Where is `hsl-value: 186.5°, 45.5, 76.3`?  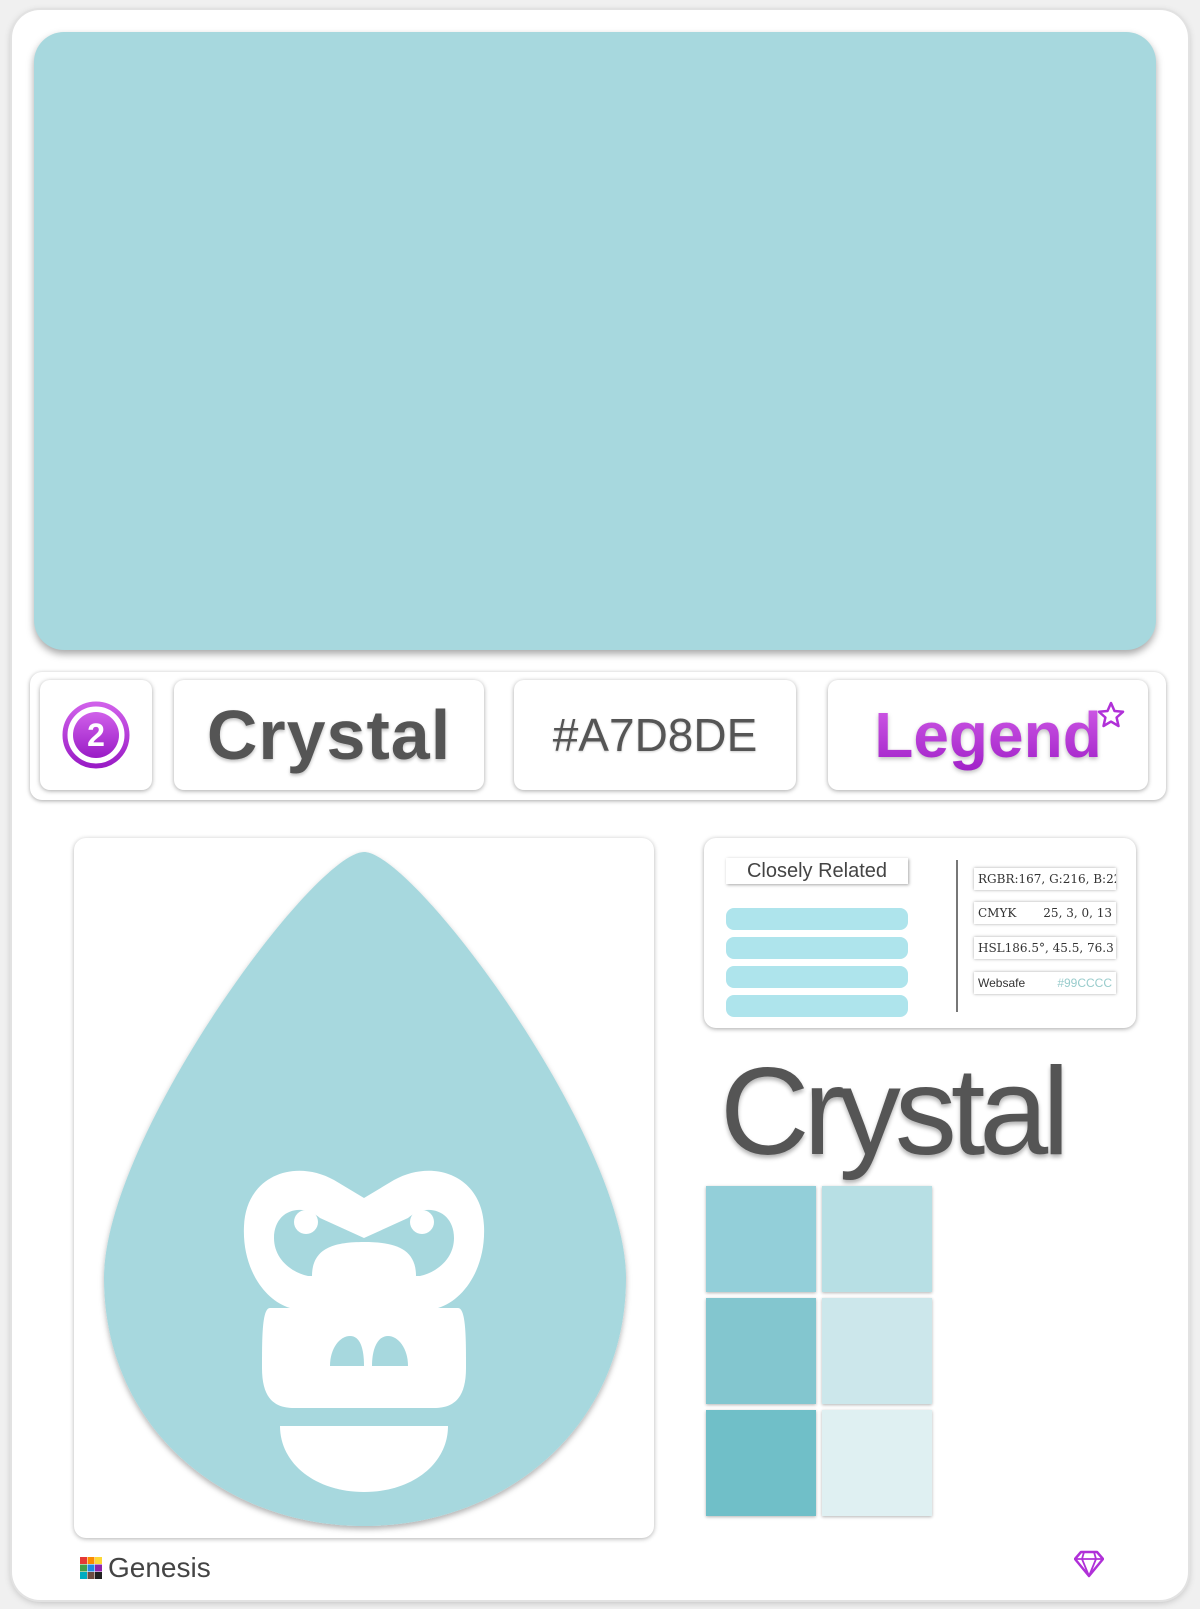
hsl-value: 186.5°, 45.5, 76.3 is located at coordinates (1059, 948).